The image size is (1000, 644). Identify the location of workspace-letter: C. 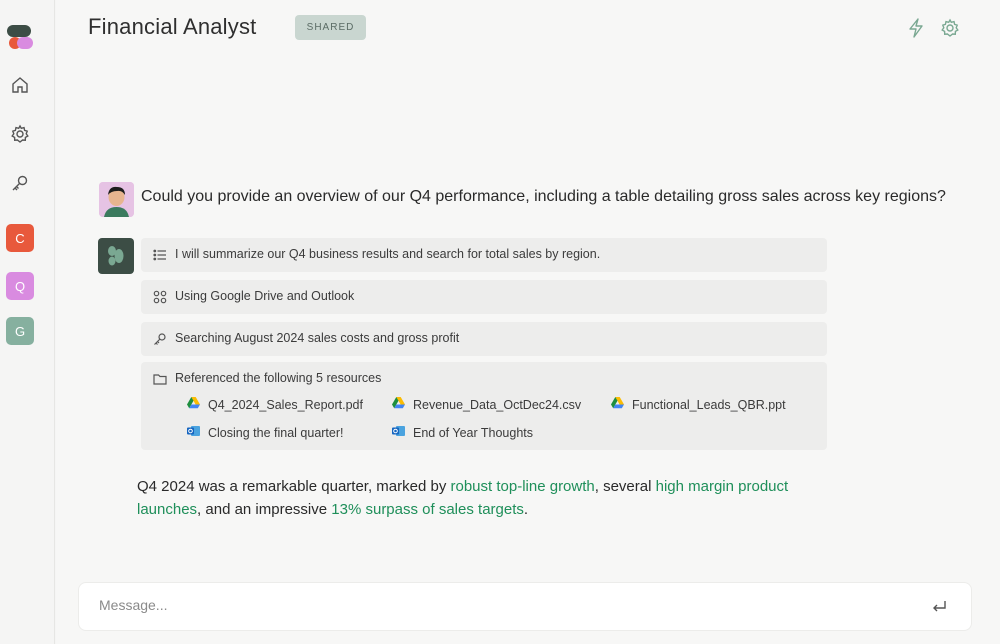
(20, 238).